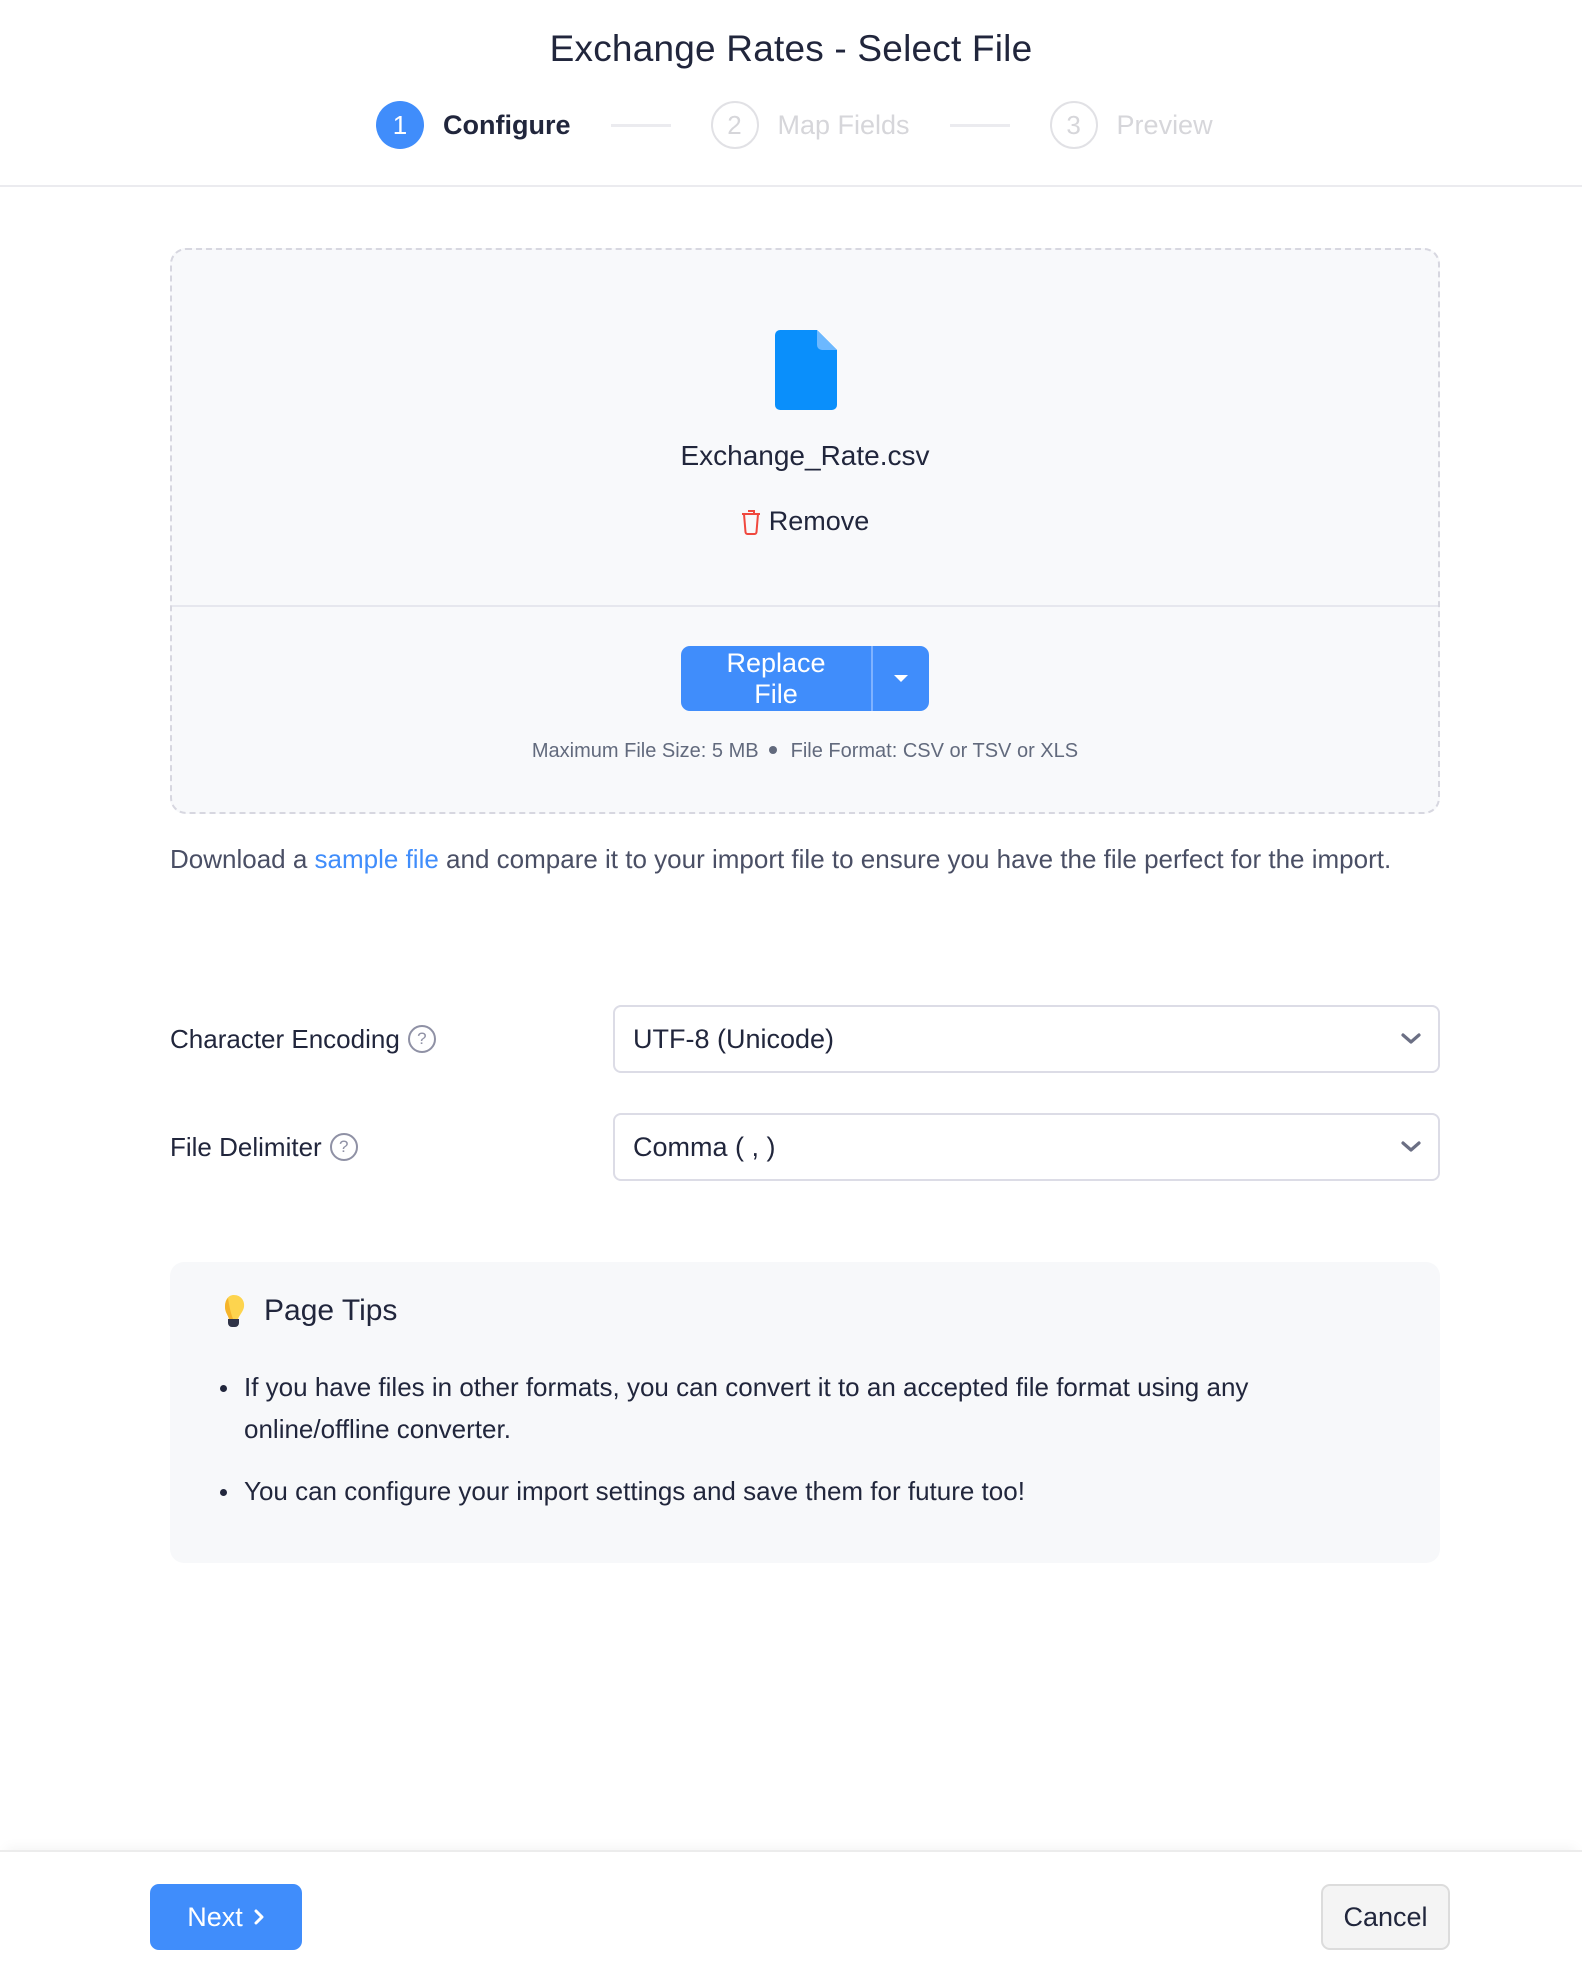 The width and height of the screenshot is (1582, 1966). What do you see at coordinates (1026, 1147) in the screenshot?
I see `file-delimiter-select: Comma ( , )` at bounding box center [1026, 1147].